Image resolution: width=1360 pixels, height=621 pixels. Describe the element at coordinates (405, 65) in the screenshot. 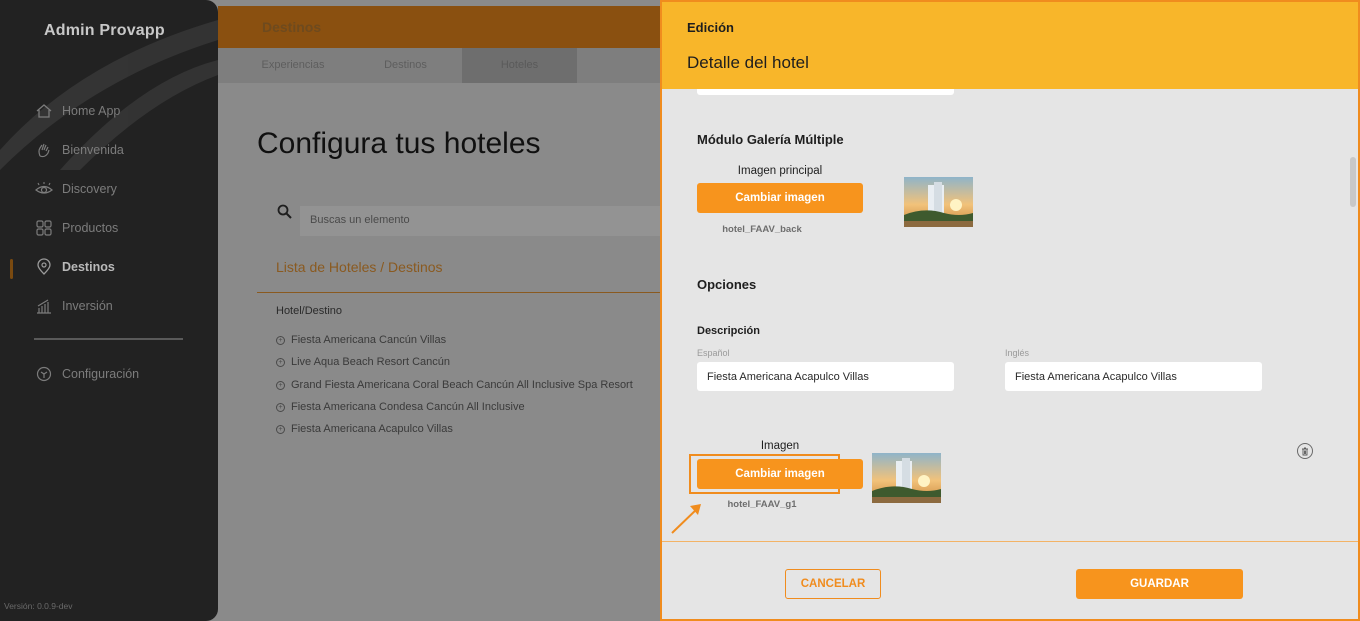

I see `tab-destinos: Destinos` at that location.